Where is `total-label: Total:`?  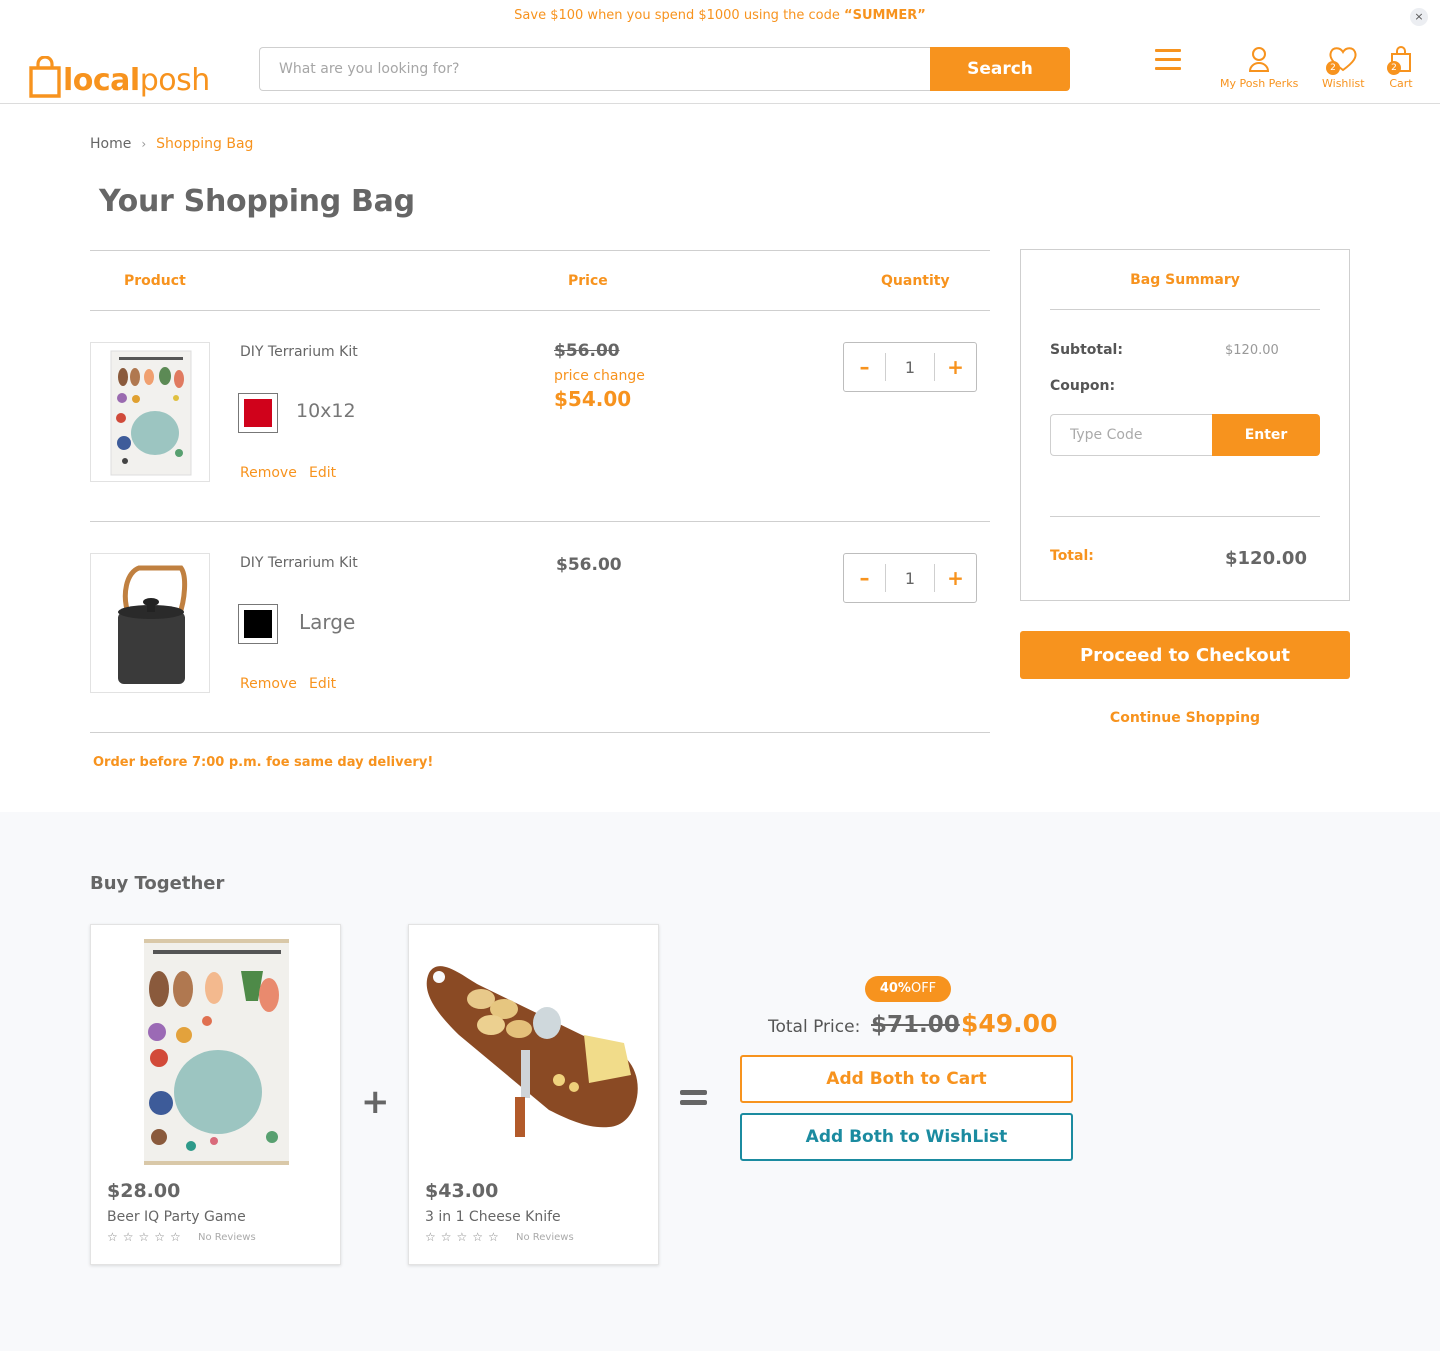
total-label: Total: is located at coordinates (1072, 556).